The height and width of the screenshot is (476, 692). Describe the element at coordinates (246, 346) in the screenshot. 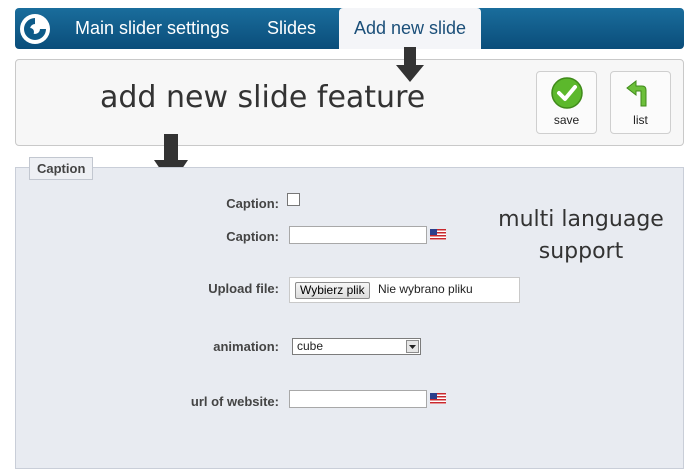

I see `animation-label: animation:` at that location.